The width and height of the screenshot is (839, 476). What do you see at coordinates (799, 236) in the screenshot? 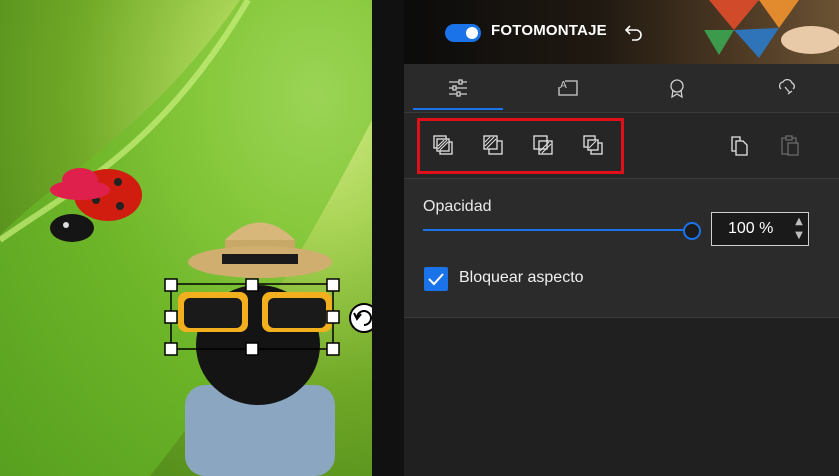
I see `chevron-down-icon: ▼` at bounding box center [799, 236].